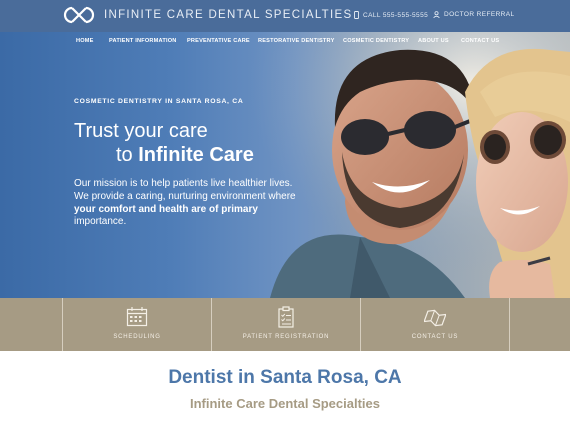 This screenshot has width=570, height=428. Describe the element at coordinates (480, 41) in the screenshot. I see `nav-contact-us: CONTACT US` at that location.